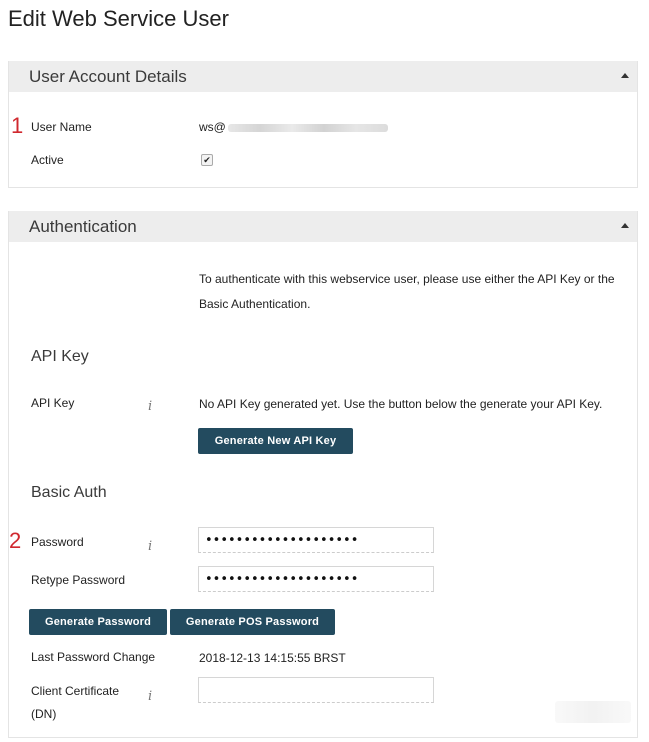 The height and width of the screenshot is (742, 649). What do you see at coordinates (150, 406) in the screenshot?
I see `api-key-info-icon: i` at bounding box center [150, 406].